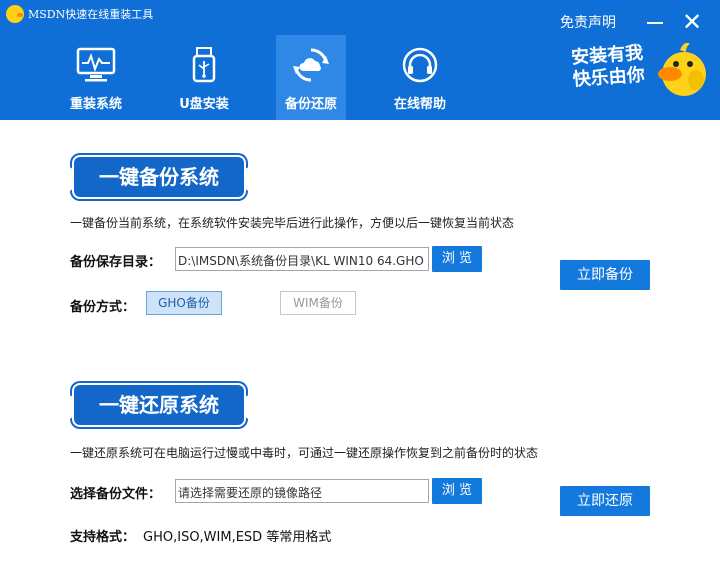 The image size is (720, 580). What do you see at coordinates (116, 262) in the screenshot?
I see `backup-dir-label: 备份保存目录：` at bounding box center [116, 262].